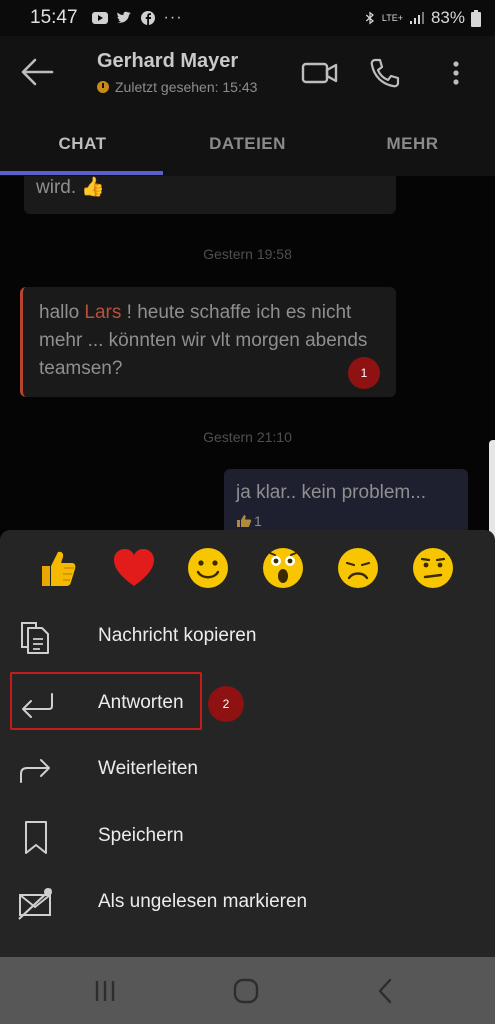  Describe the element at coordinates (447, 17) in the screenshot. I see `battery-percent: 83%` at that location.